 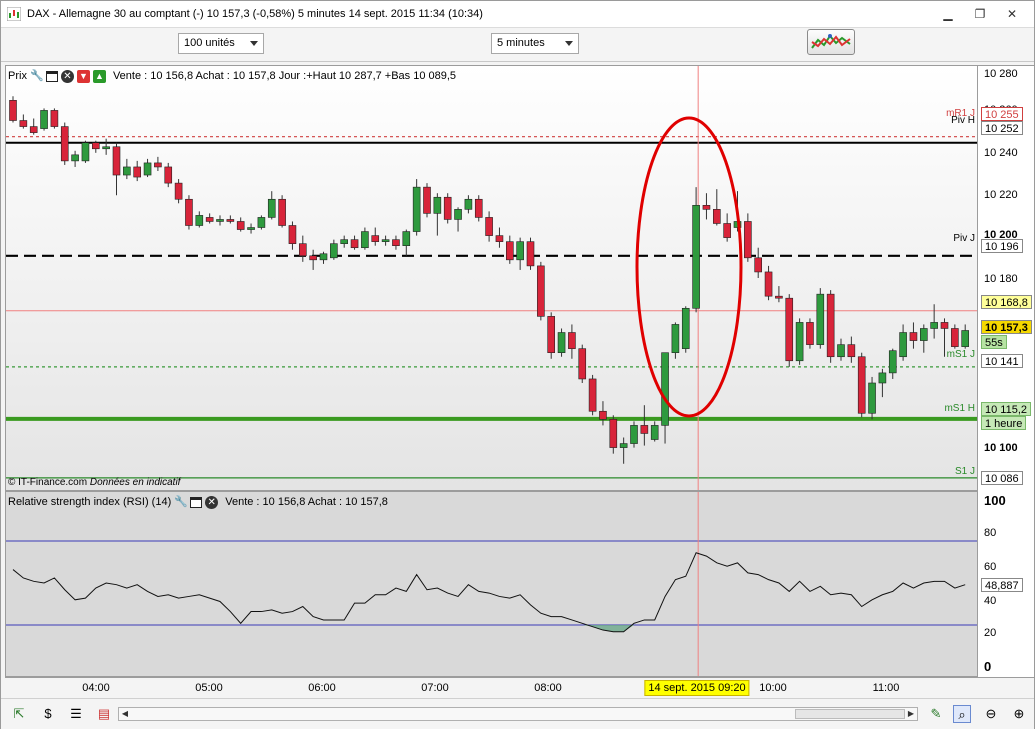 I want to click on period-select: 5 minutes, so click(x=535, y=43).